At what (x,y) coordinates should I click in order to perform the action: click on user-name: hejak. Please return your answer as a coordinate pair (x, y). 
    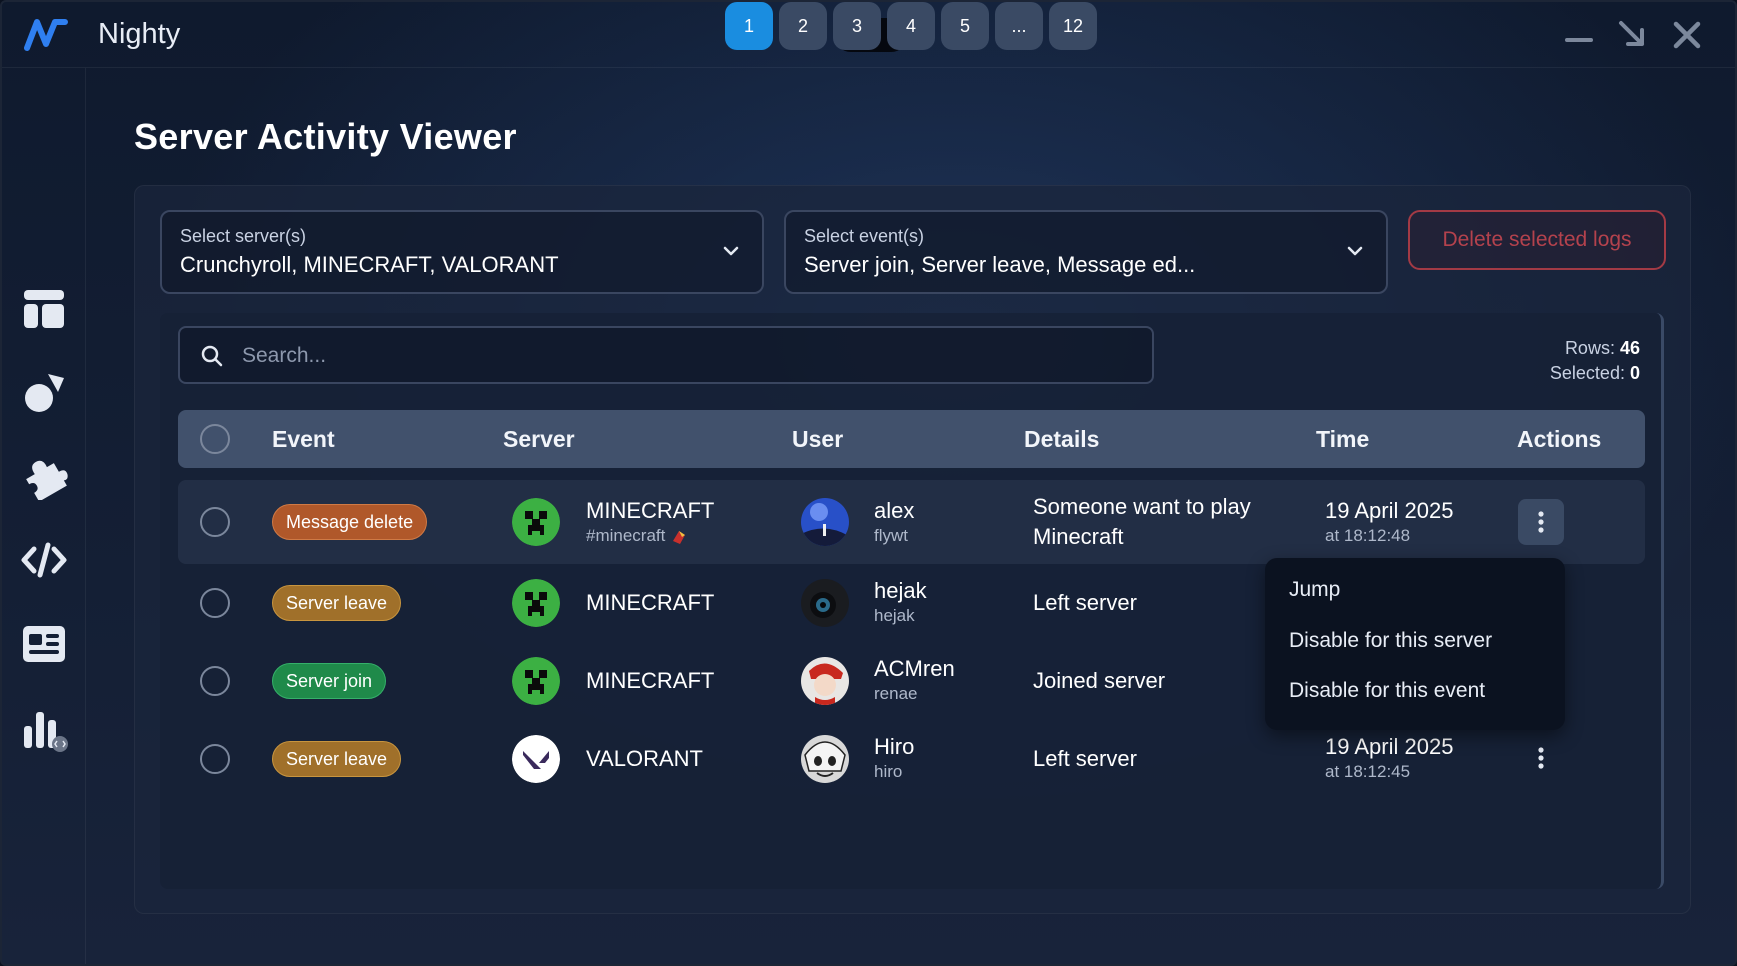
    Looking at the image, I should click on (900, 590).